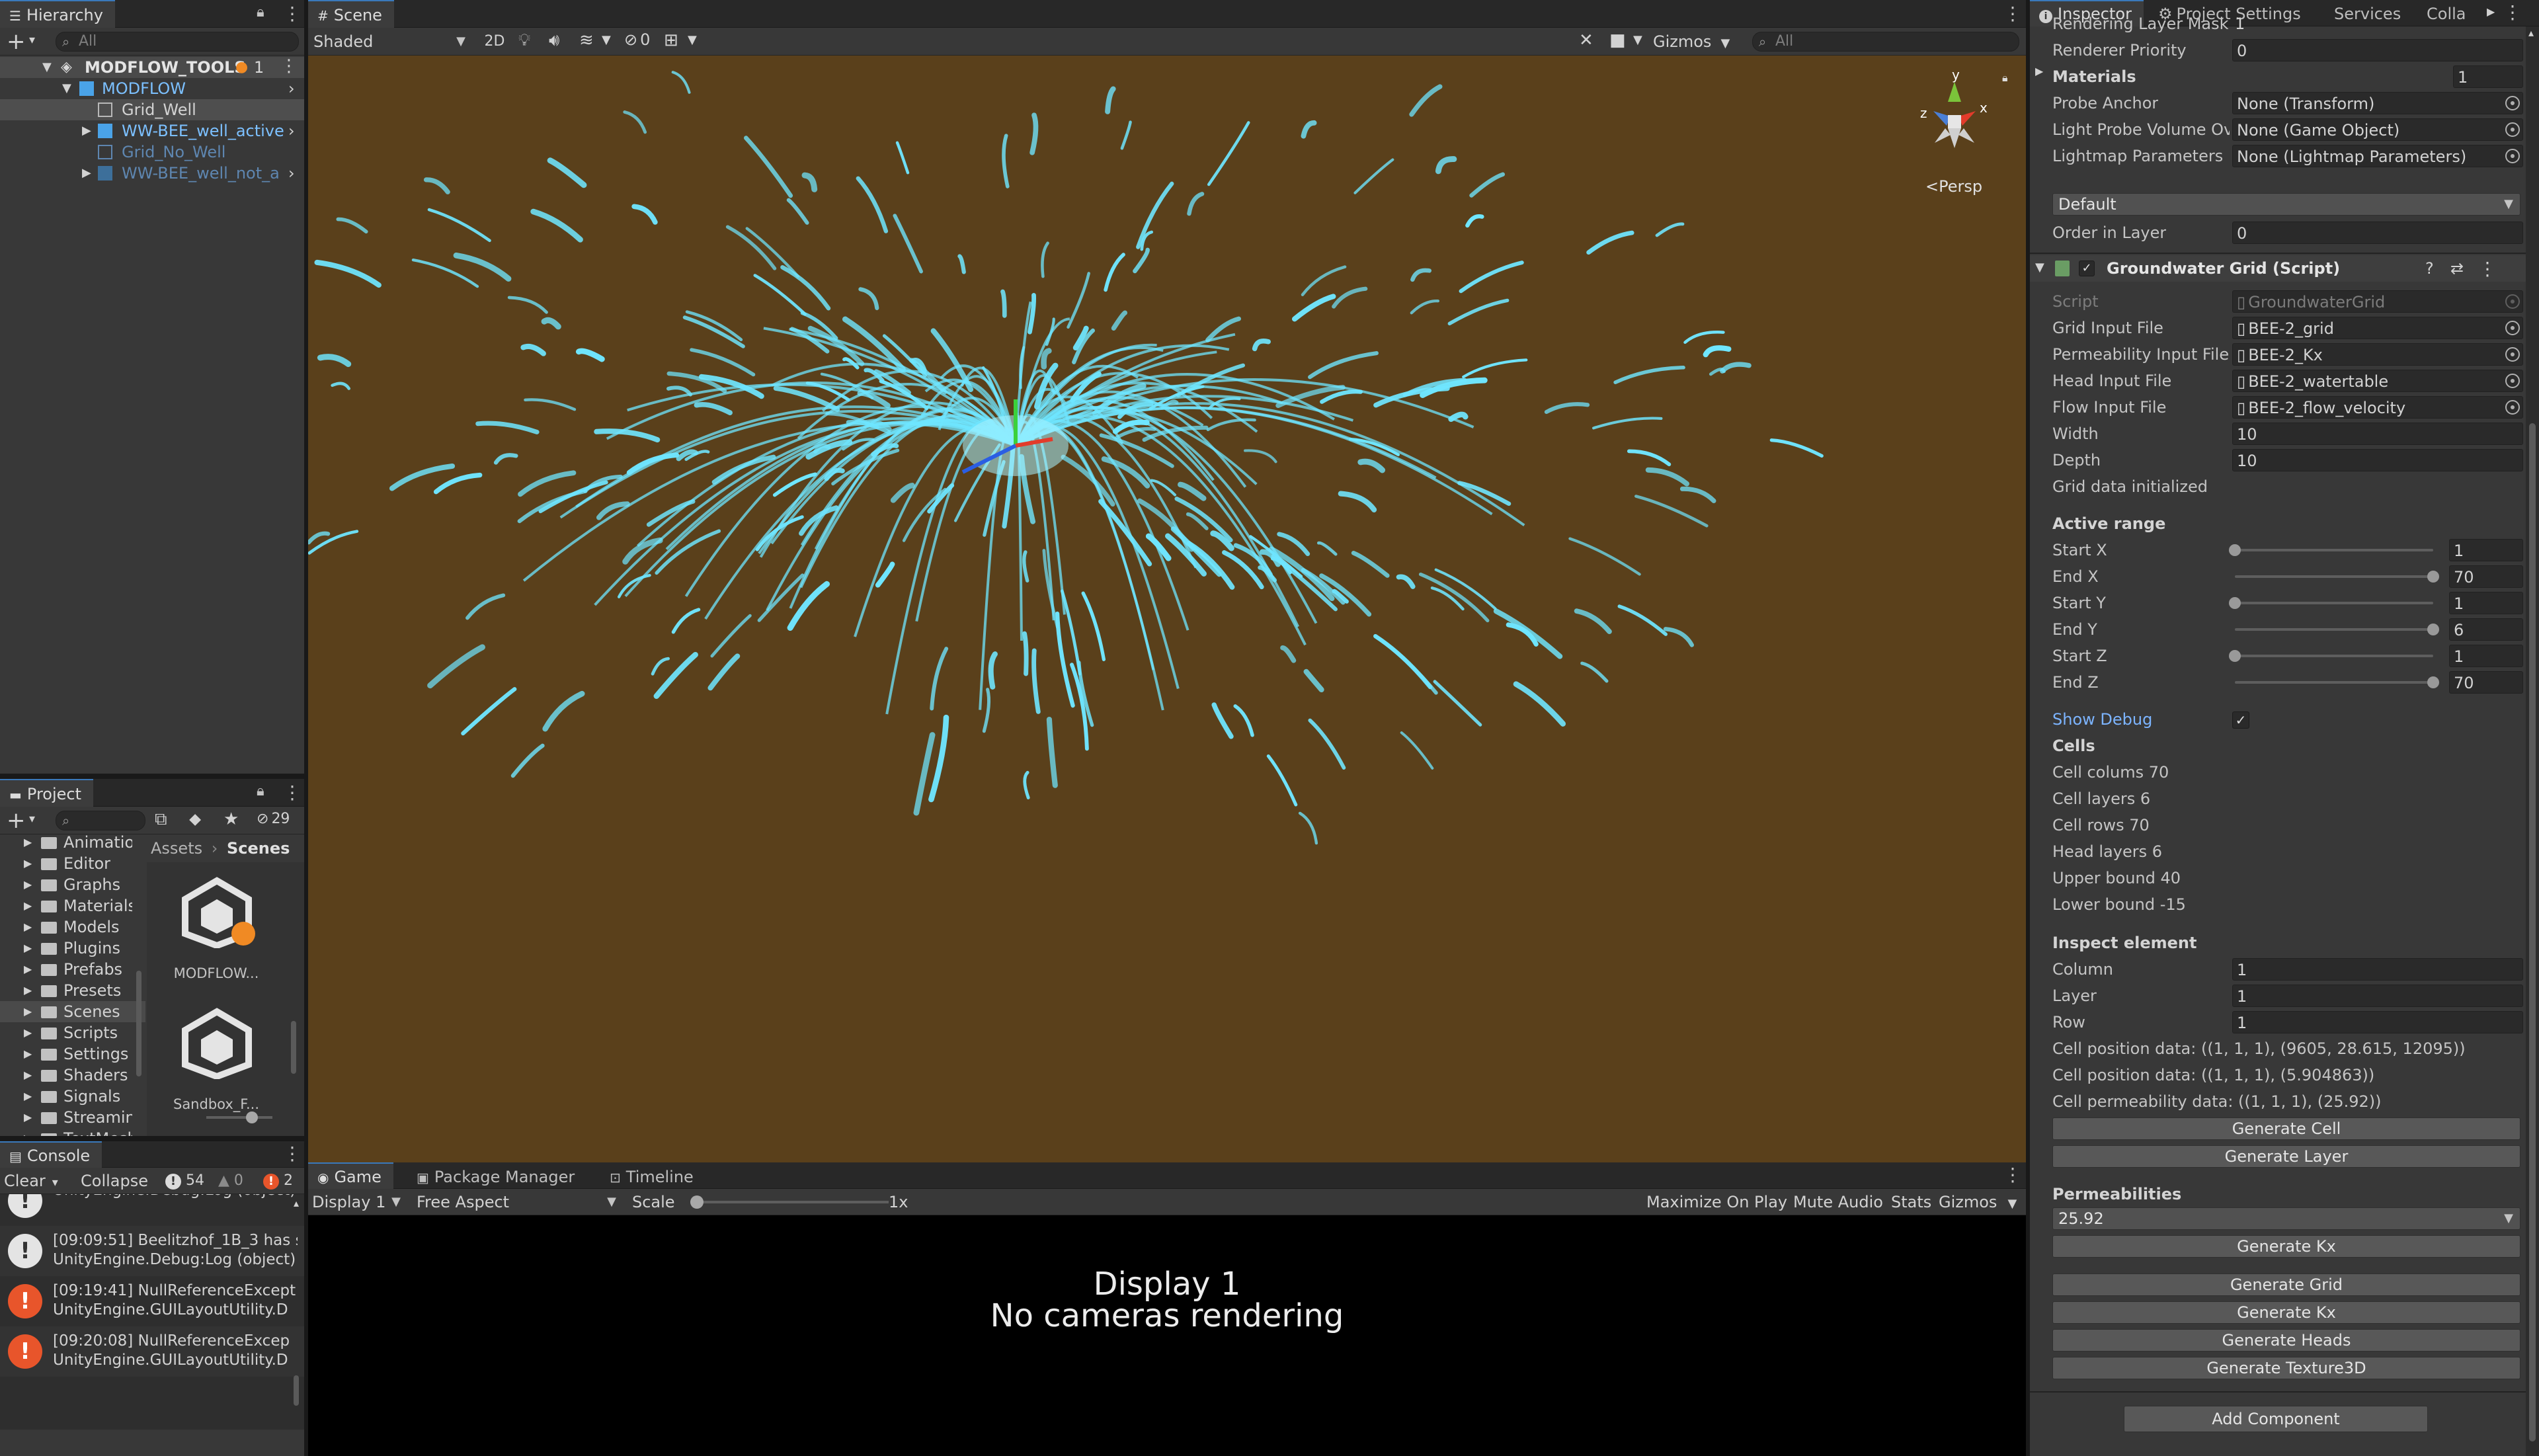 This screenshot has height=1456, width=2539. I want to click on generate-kx-button: Generate Kx, so click(2286, 1246).